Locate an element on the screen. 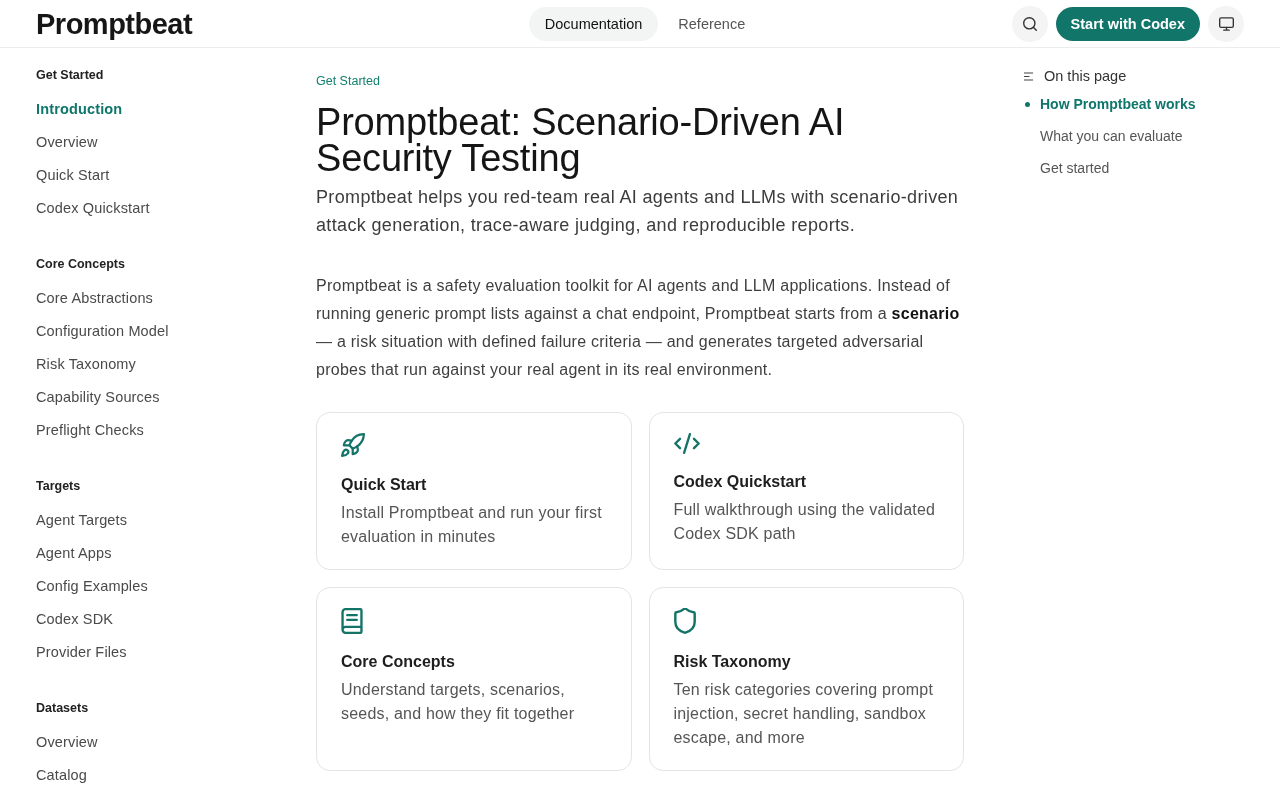  nav-tab: Documentation is located at coordinates (593, 23).